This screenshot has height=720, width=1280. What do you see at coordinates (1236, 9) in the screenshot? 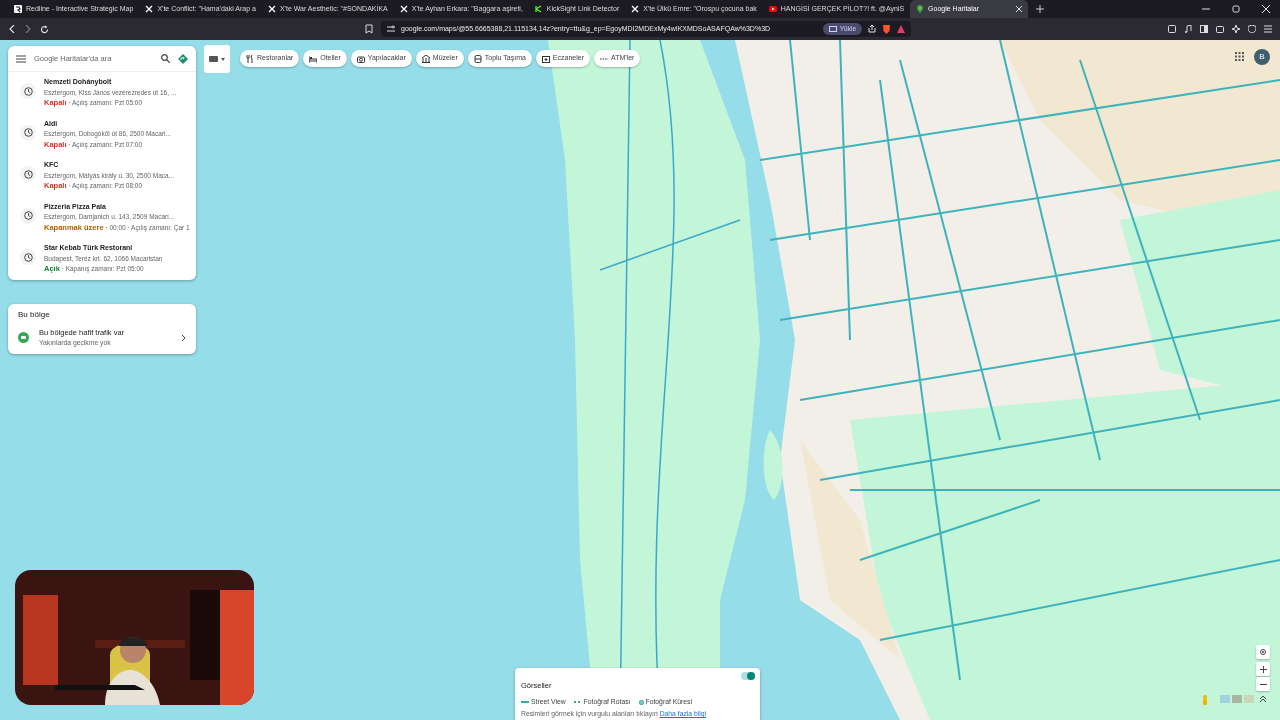
I see `restore-icon` at bounding box center [1236, 9].